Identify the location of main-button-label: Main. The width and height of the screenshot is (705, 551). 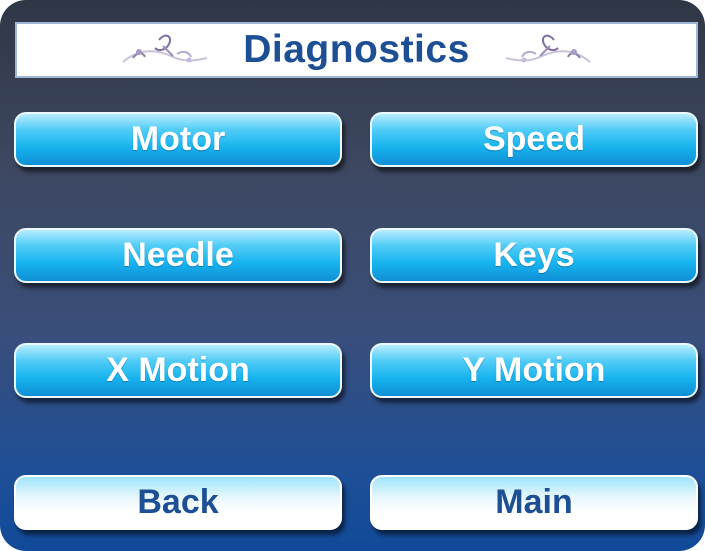
(534, 502).